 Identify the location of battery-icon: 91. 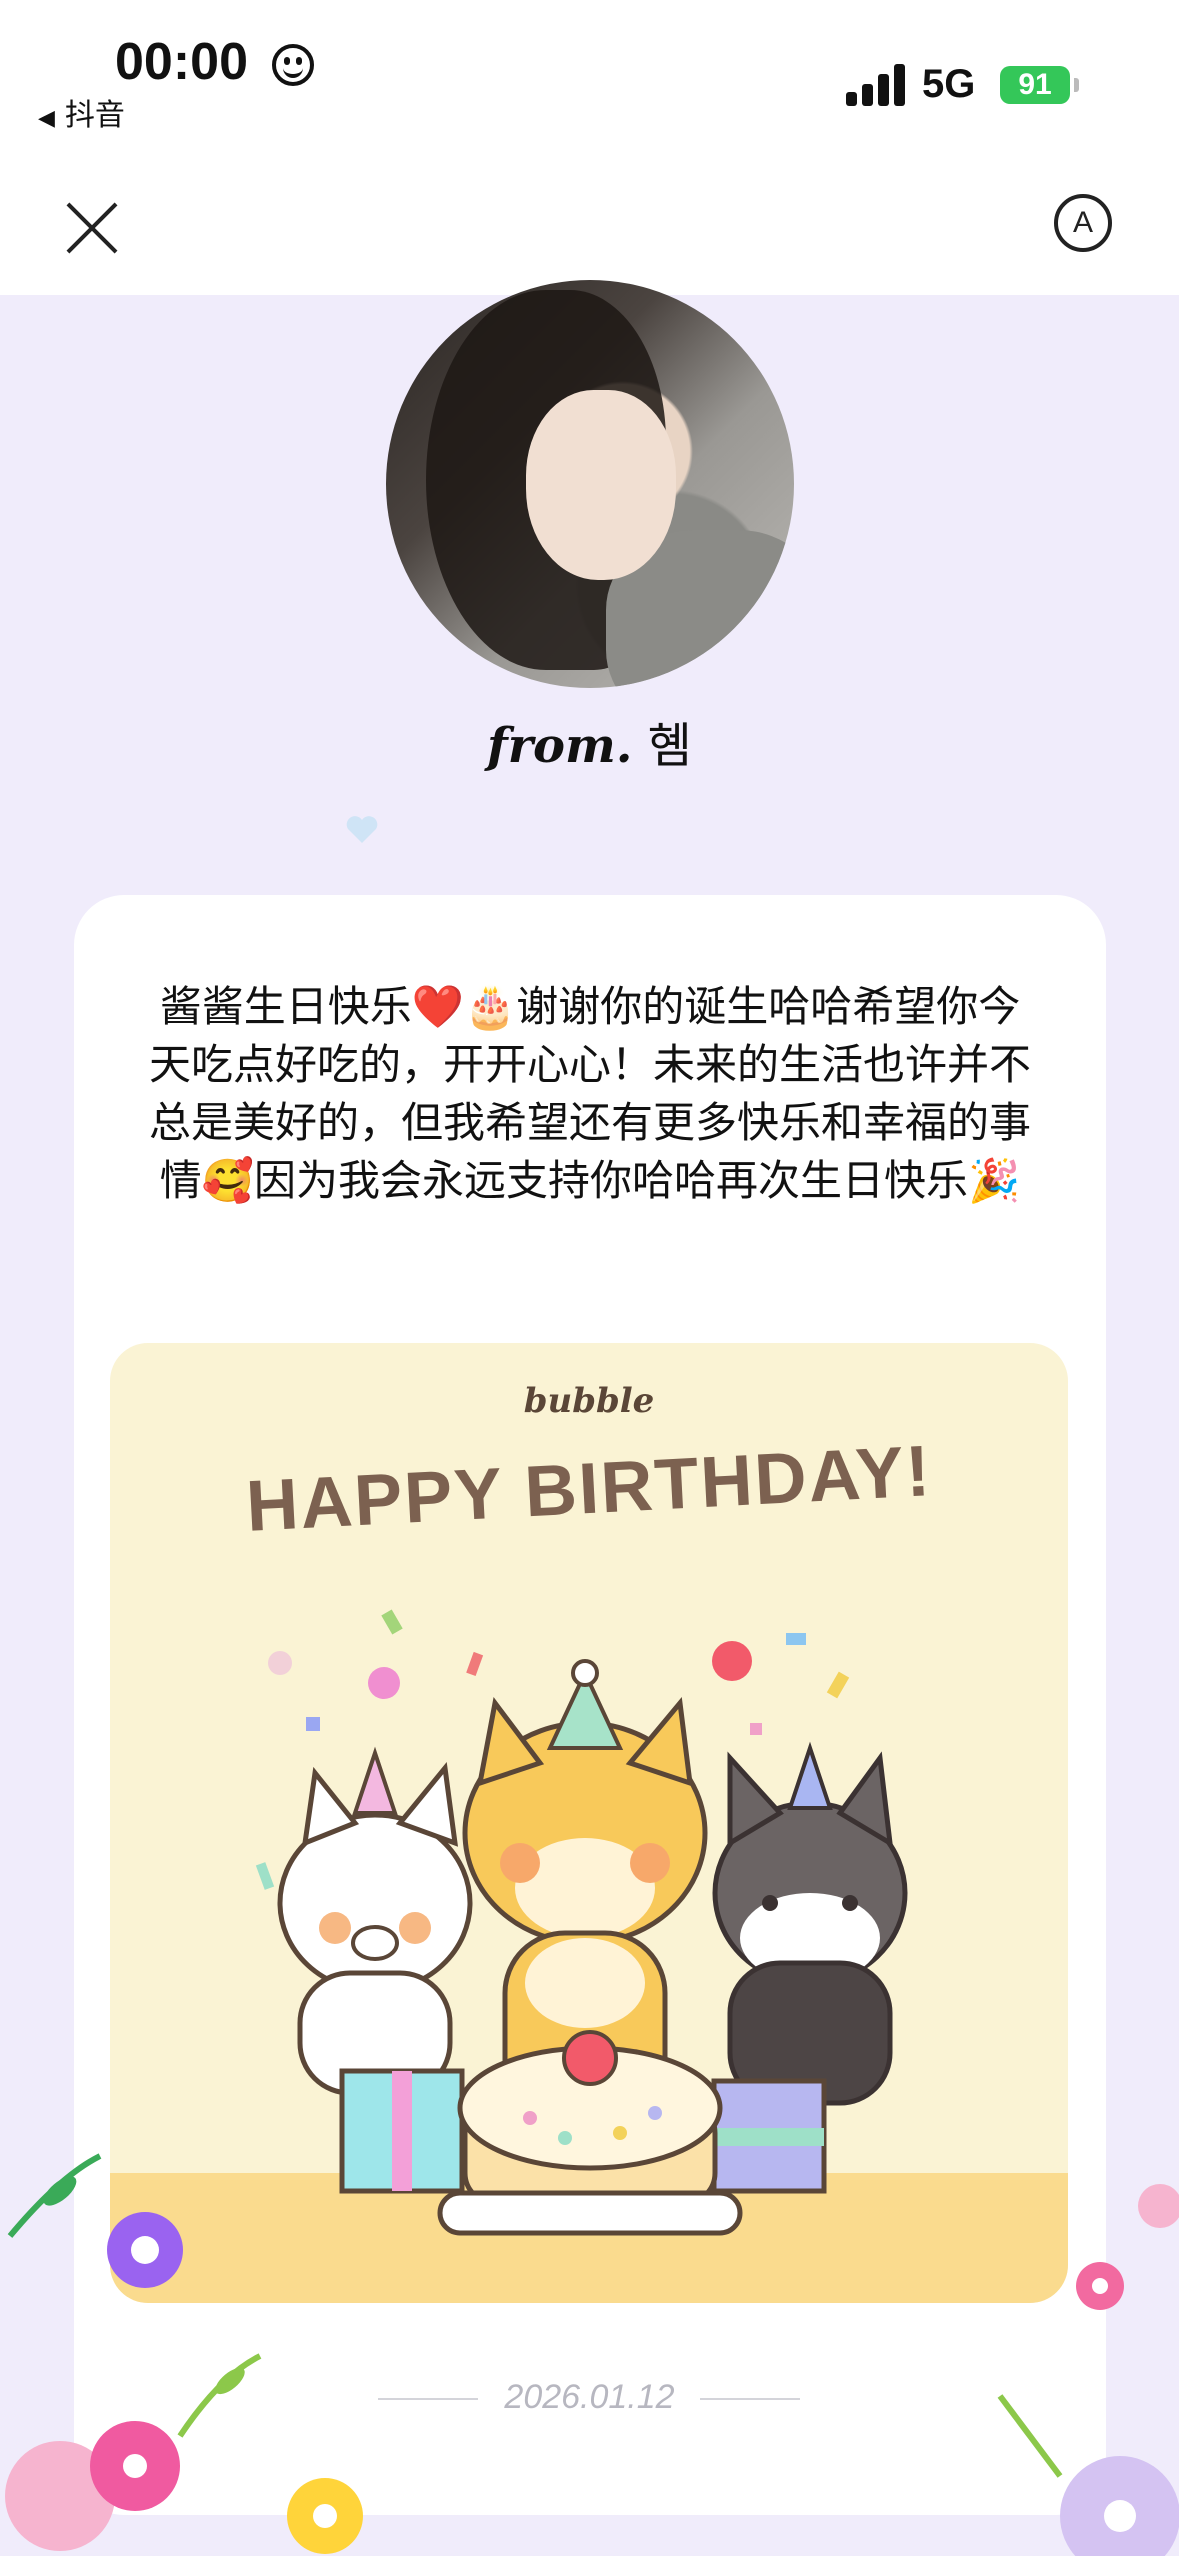
(1035, 85).